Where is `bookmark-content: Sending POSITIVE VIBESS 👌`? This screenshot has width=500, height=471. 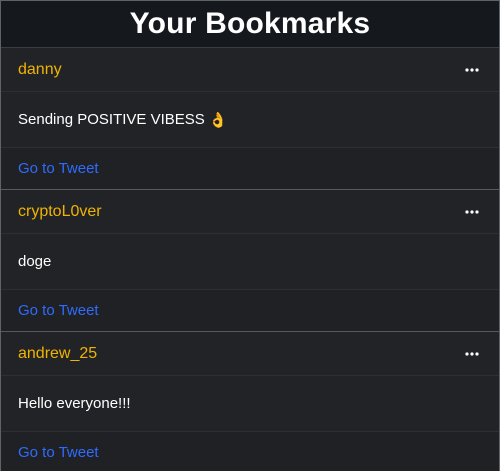 bookmark-content: Sending POSITIVE VIBESS 👌 is located at coordinates (250, 120).